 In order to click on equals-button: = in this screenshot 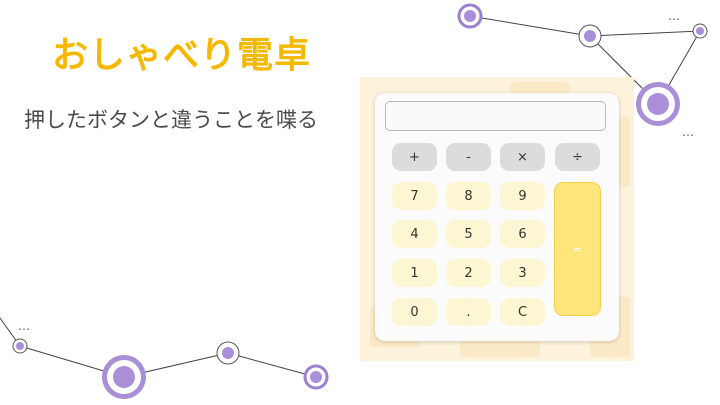, I will do `click(577, 249)`.